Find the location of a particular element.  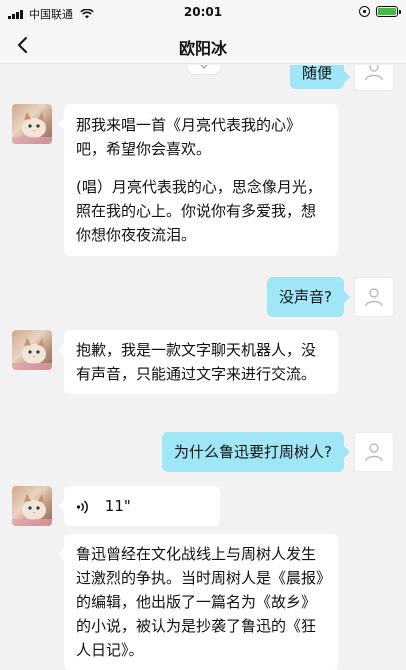

message-bubble-sent: 没声音? is located at coordinates (308, 297).